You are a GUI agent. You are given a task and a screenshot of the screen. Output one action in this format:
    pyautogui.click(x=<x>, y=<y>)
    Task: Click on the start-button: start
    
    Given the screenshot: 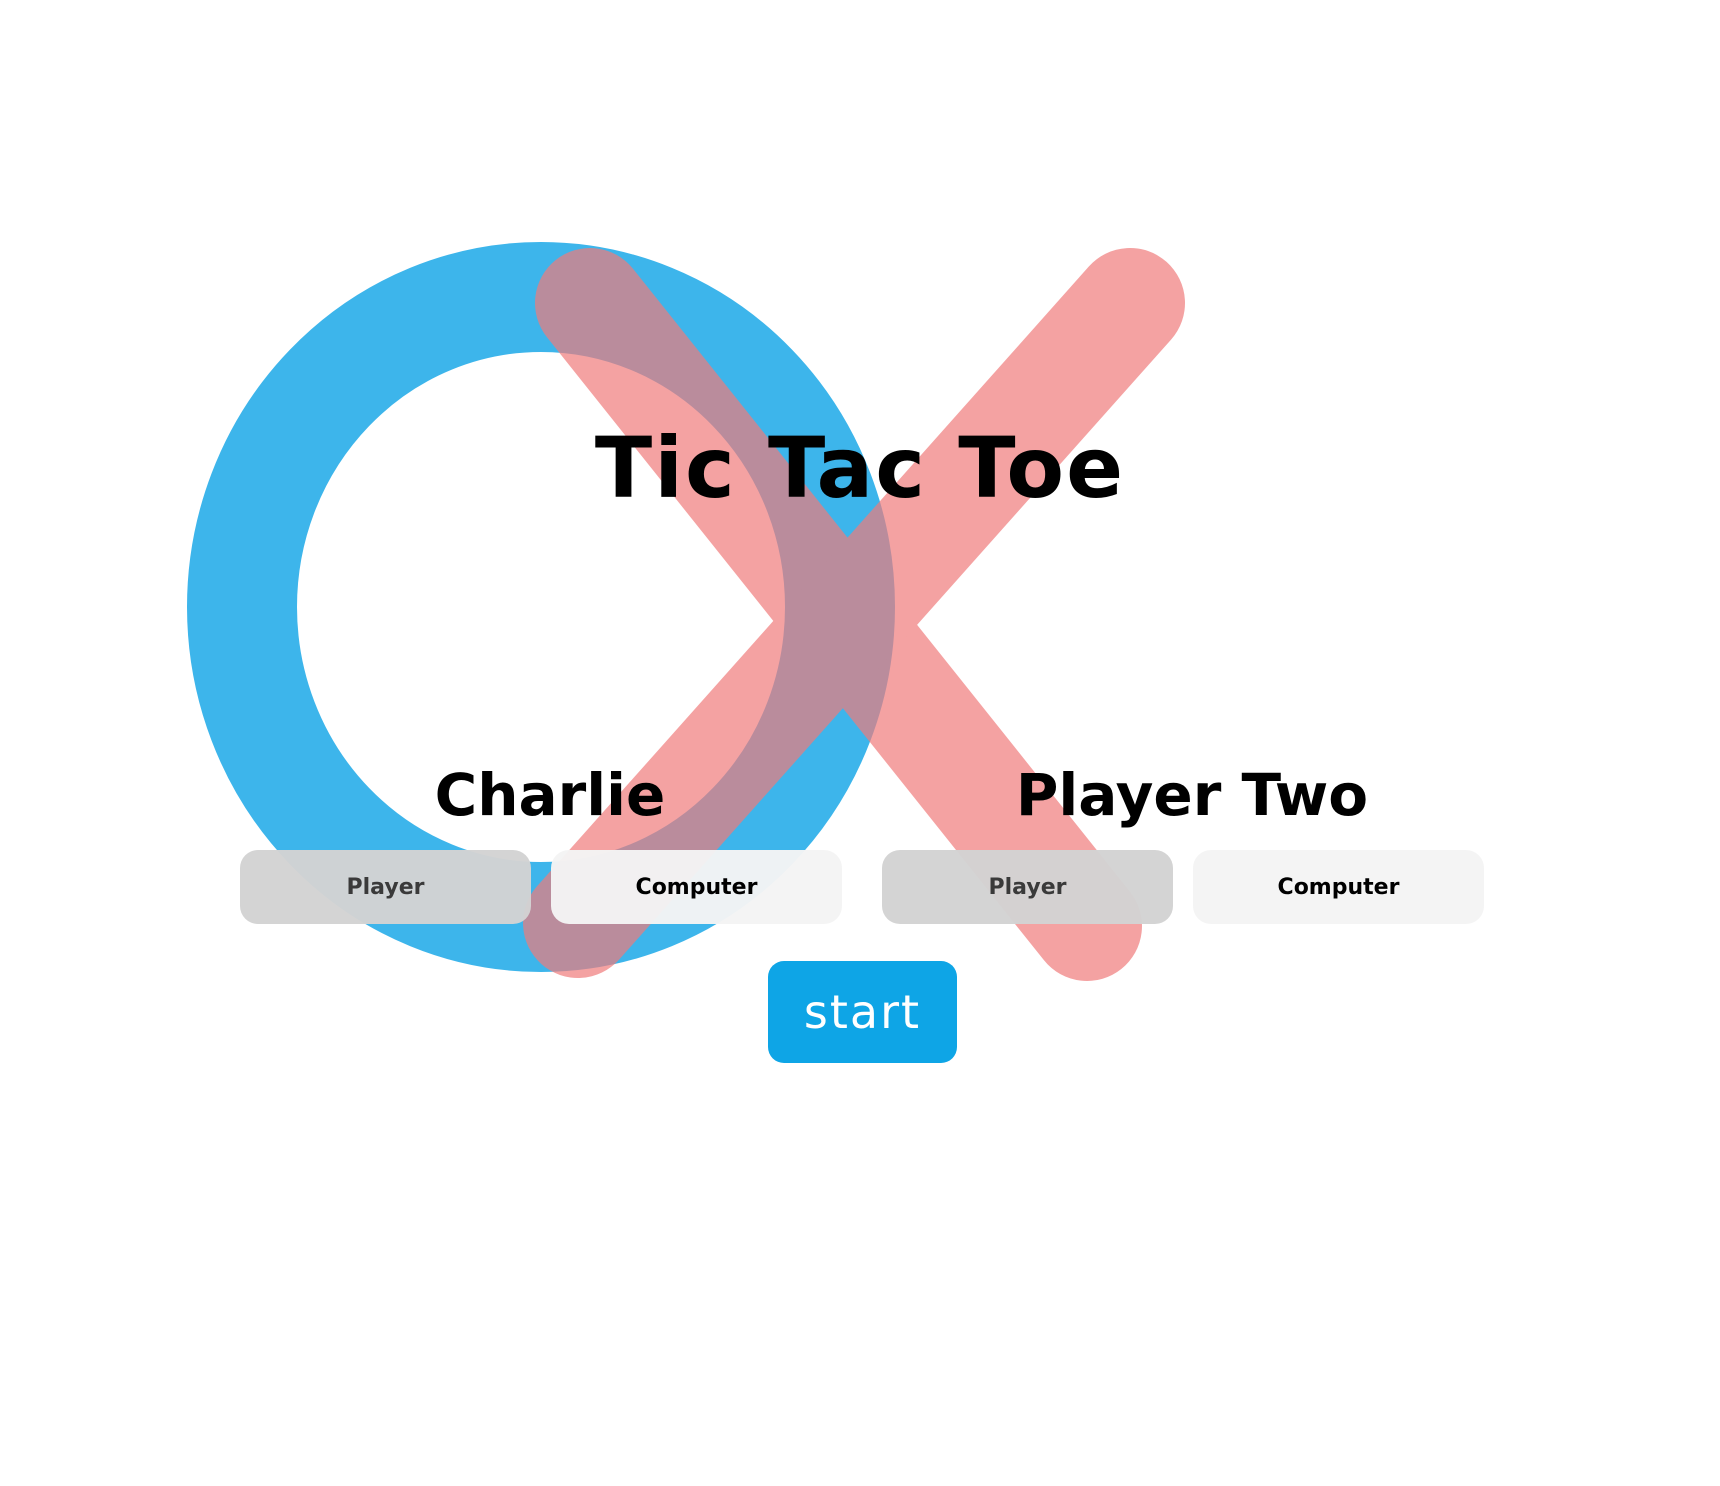 What is the action you would take?
    pyautogui.click(x=862, y=1012)
    